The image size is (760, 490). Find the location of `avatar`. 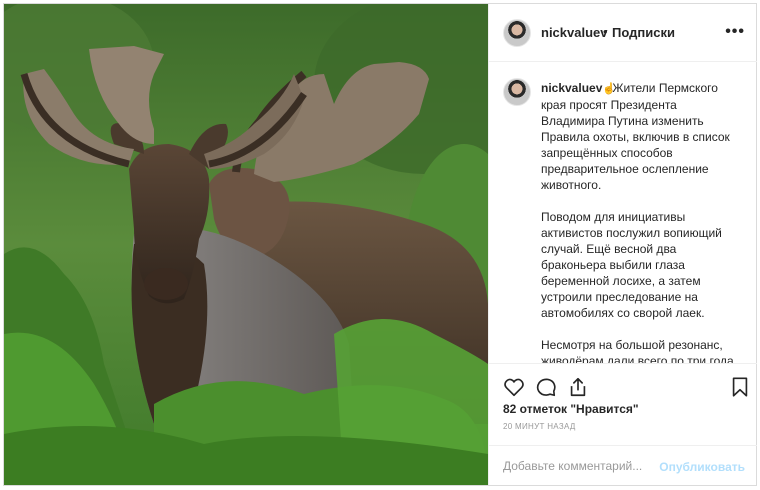

avatar is located at coordinates (517, 33).